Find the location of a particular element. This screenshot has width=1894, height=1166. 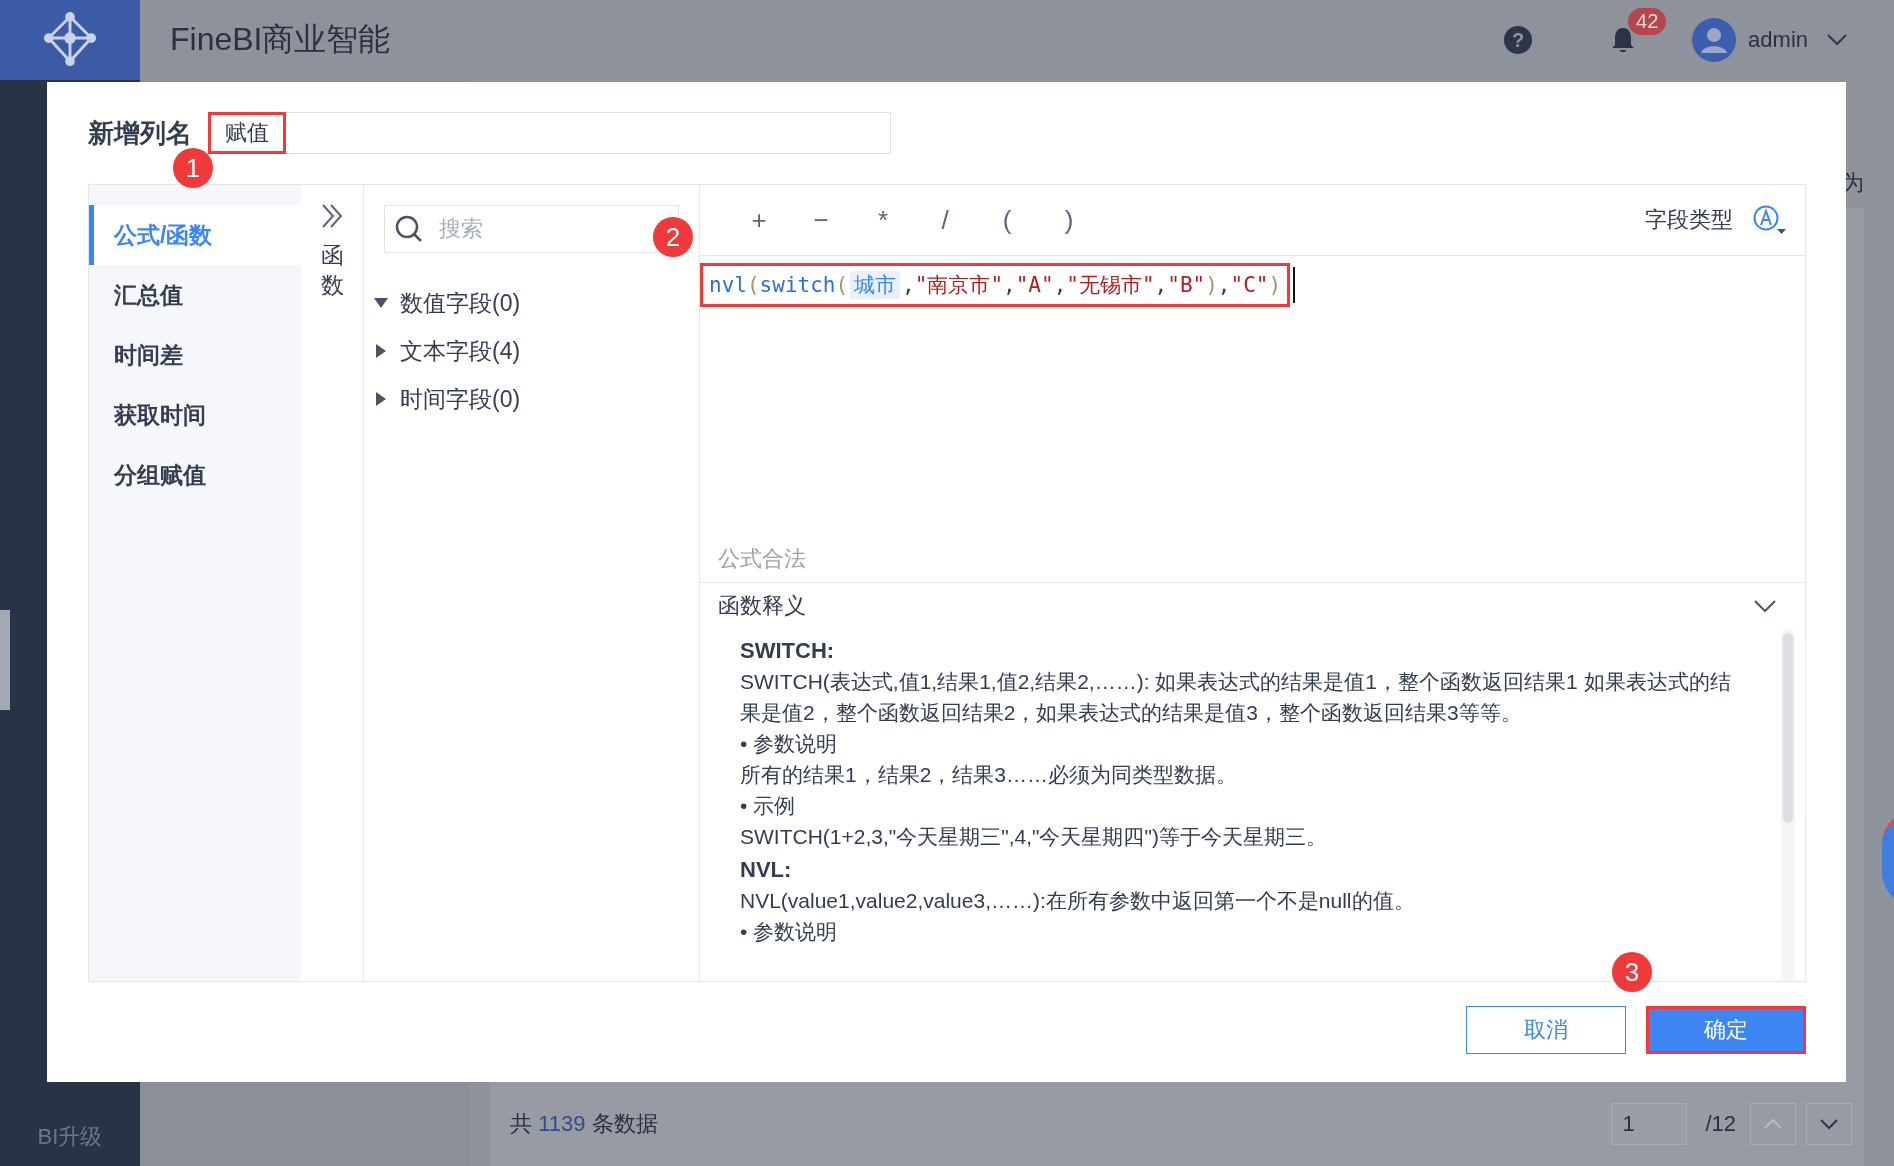

field-group: 文本字段(4) is located at coordinates (526, 351).